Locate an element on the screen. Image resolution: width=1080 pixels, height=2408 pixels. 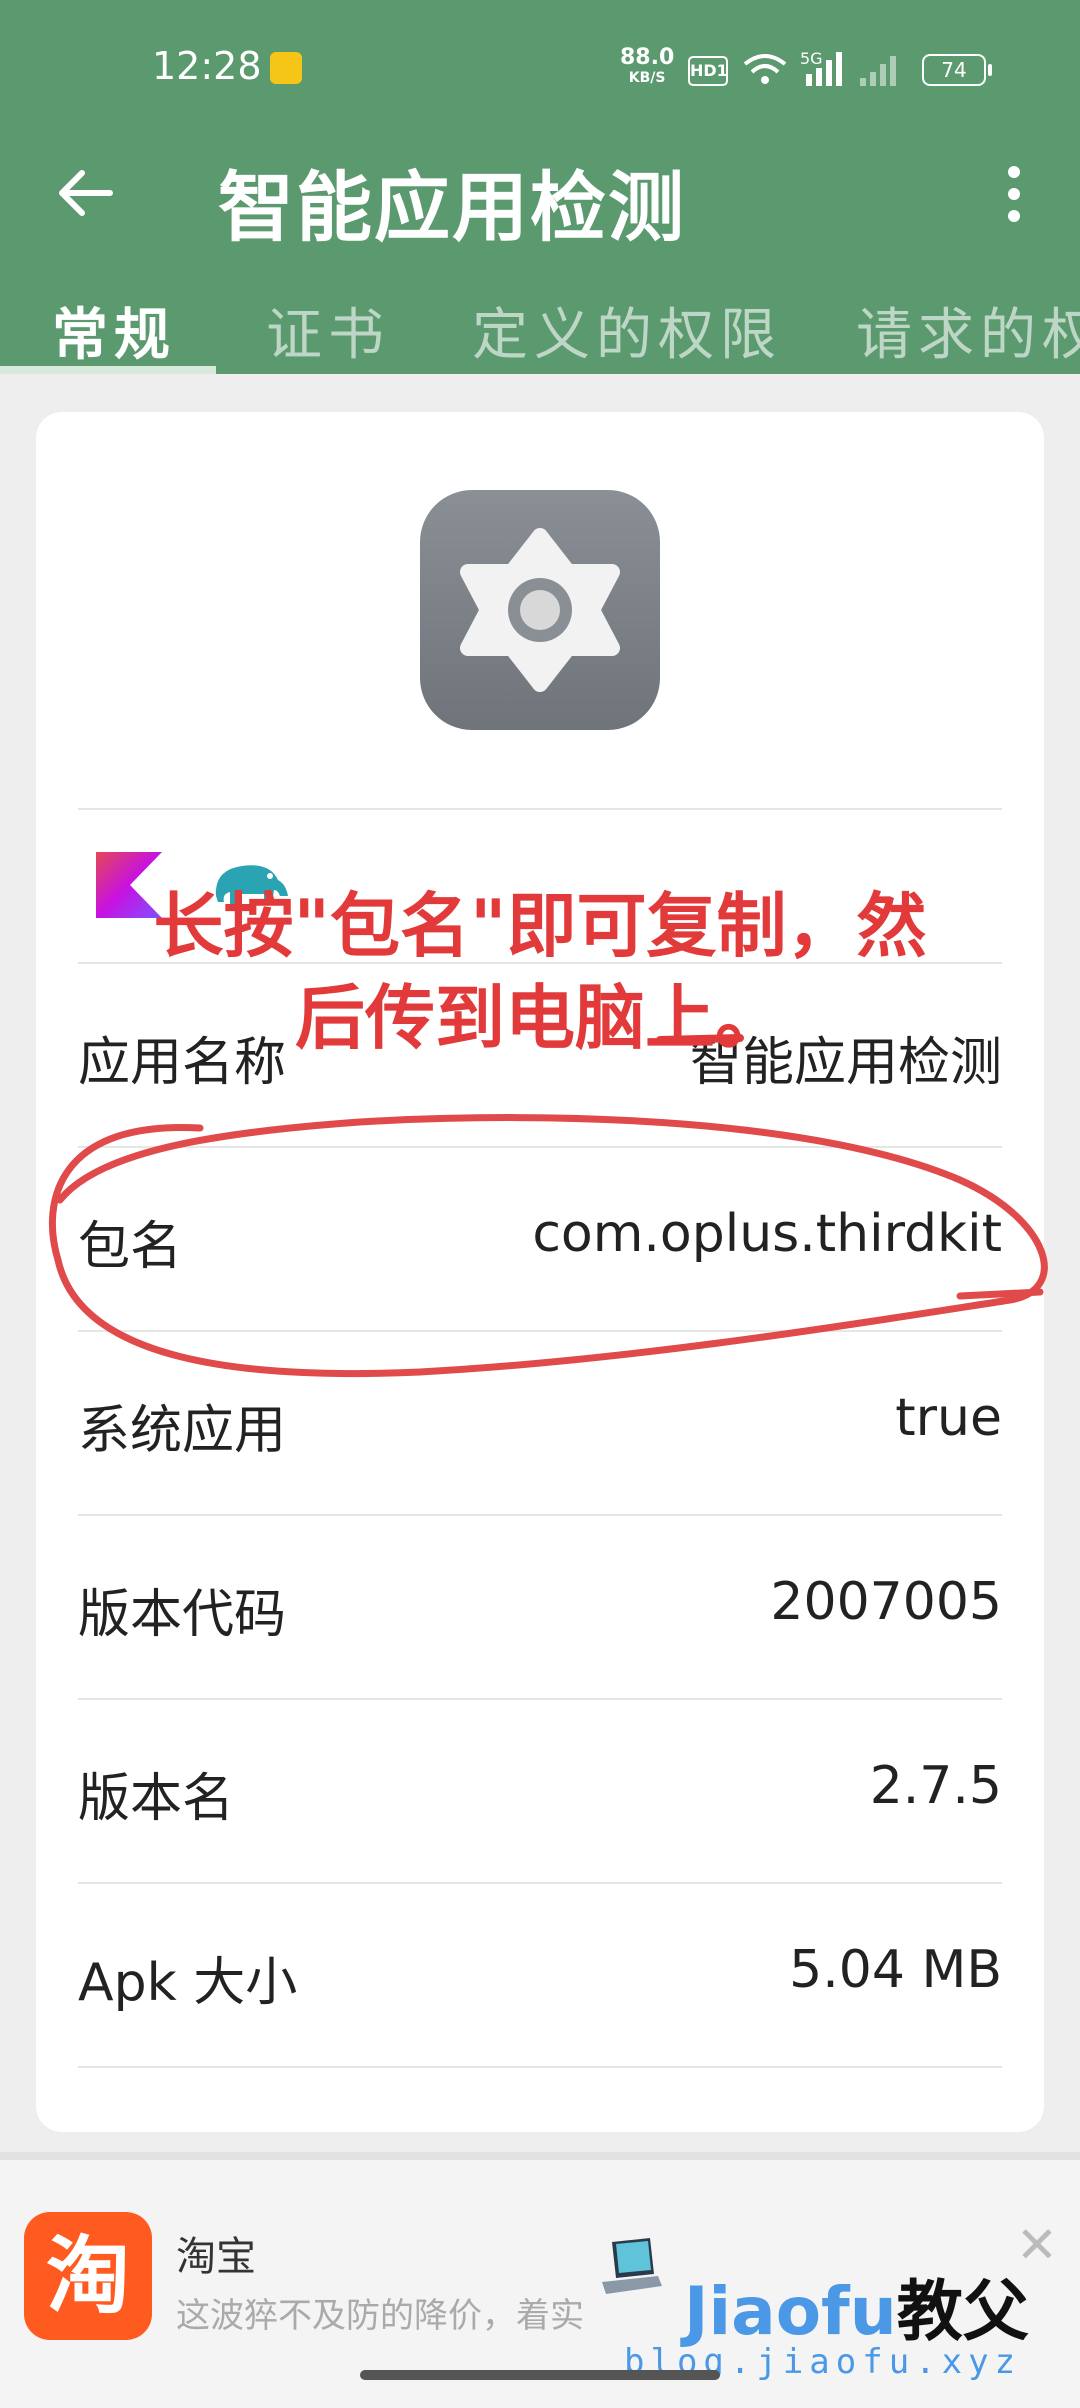
page-title: 智能应用检测 is located at coordinates (452, 207).